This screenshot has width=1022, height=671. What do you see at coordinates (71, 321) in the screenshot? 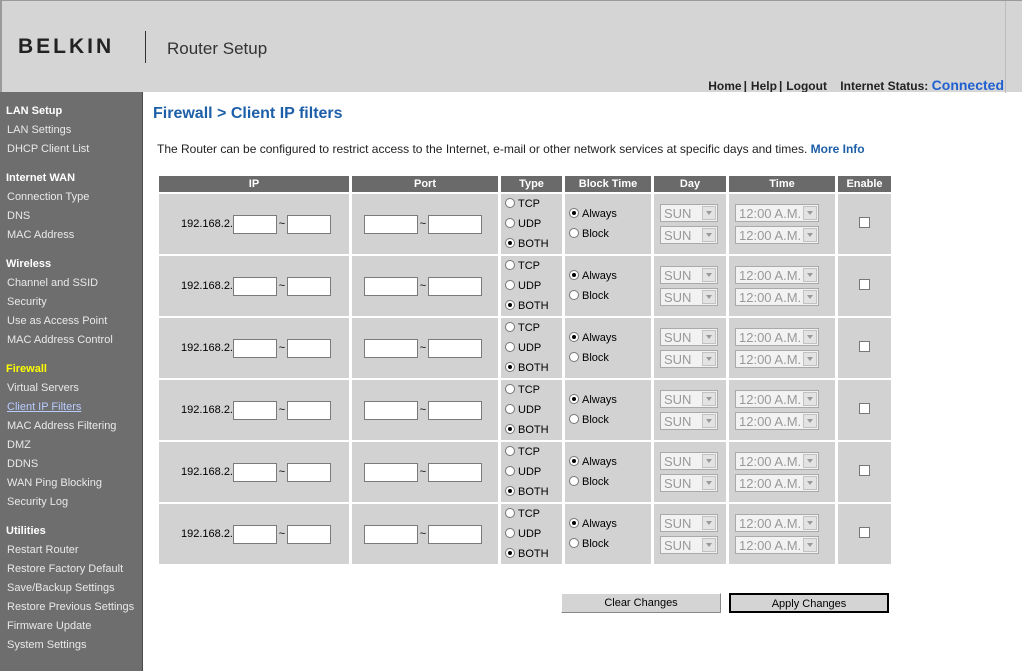
I see `sidebar-item-use-as-access-point: Use as Access Point` at bounding box center [71, 321].